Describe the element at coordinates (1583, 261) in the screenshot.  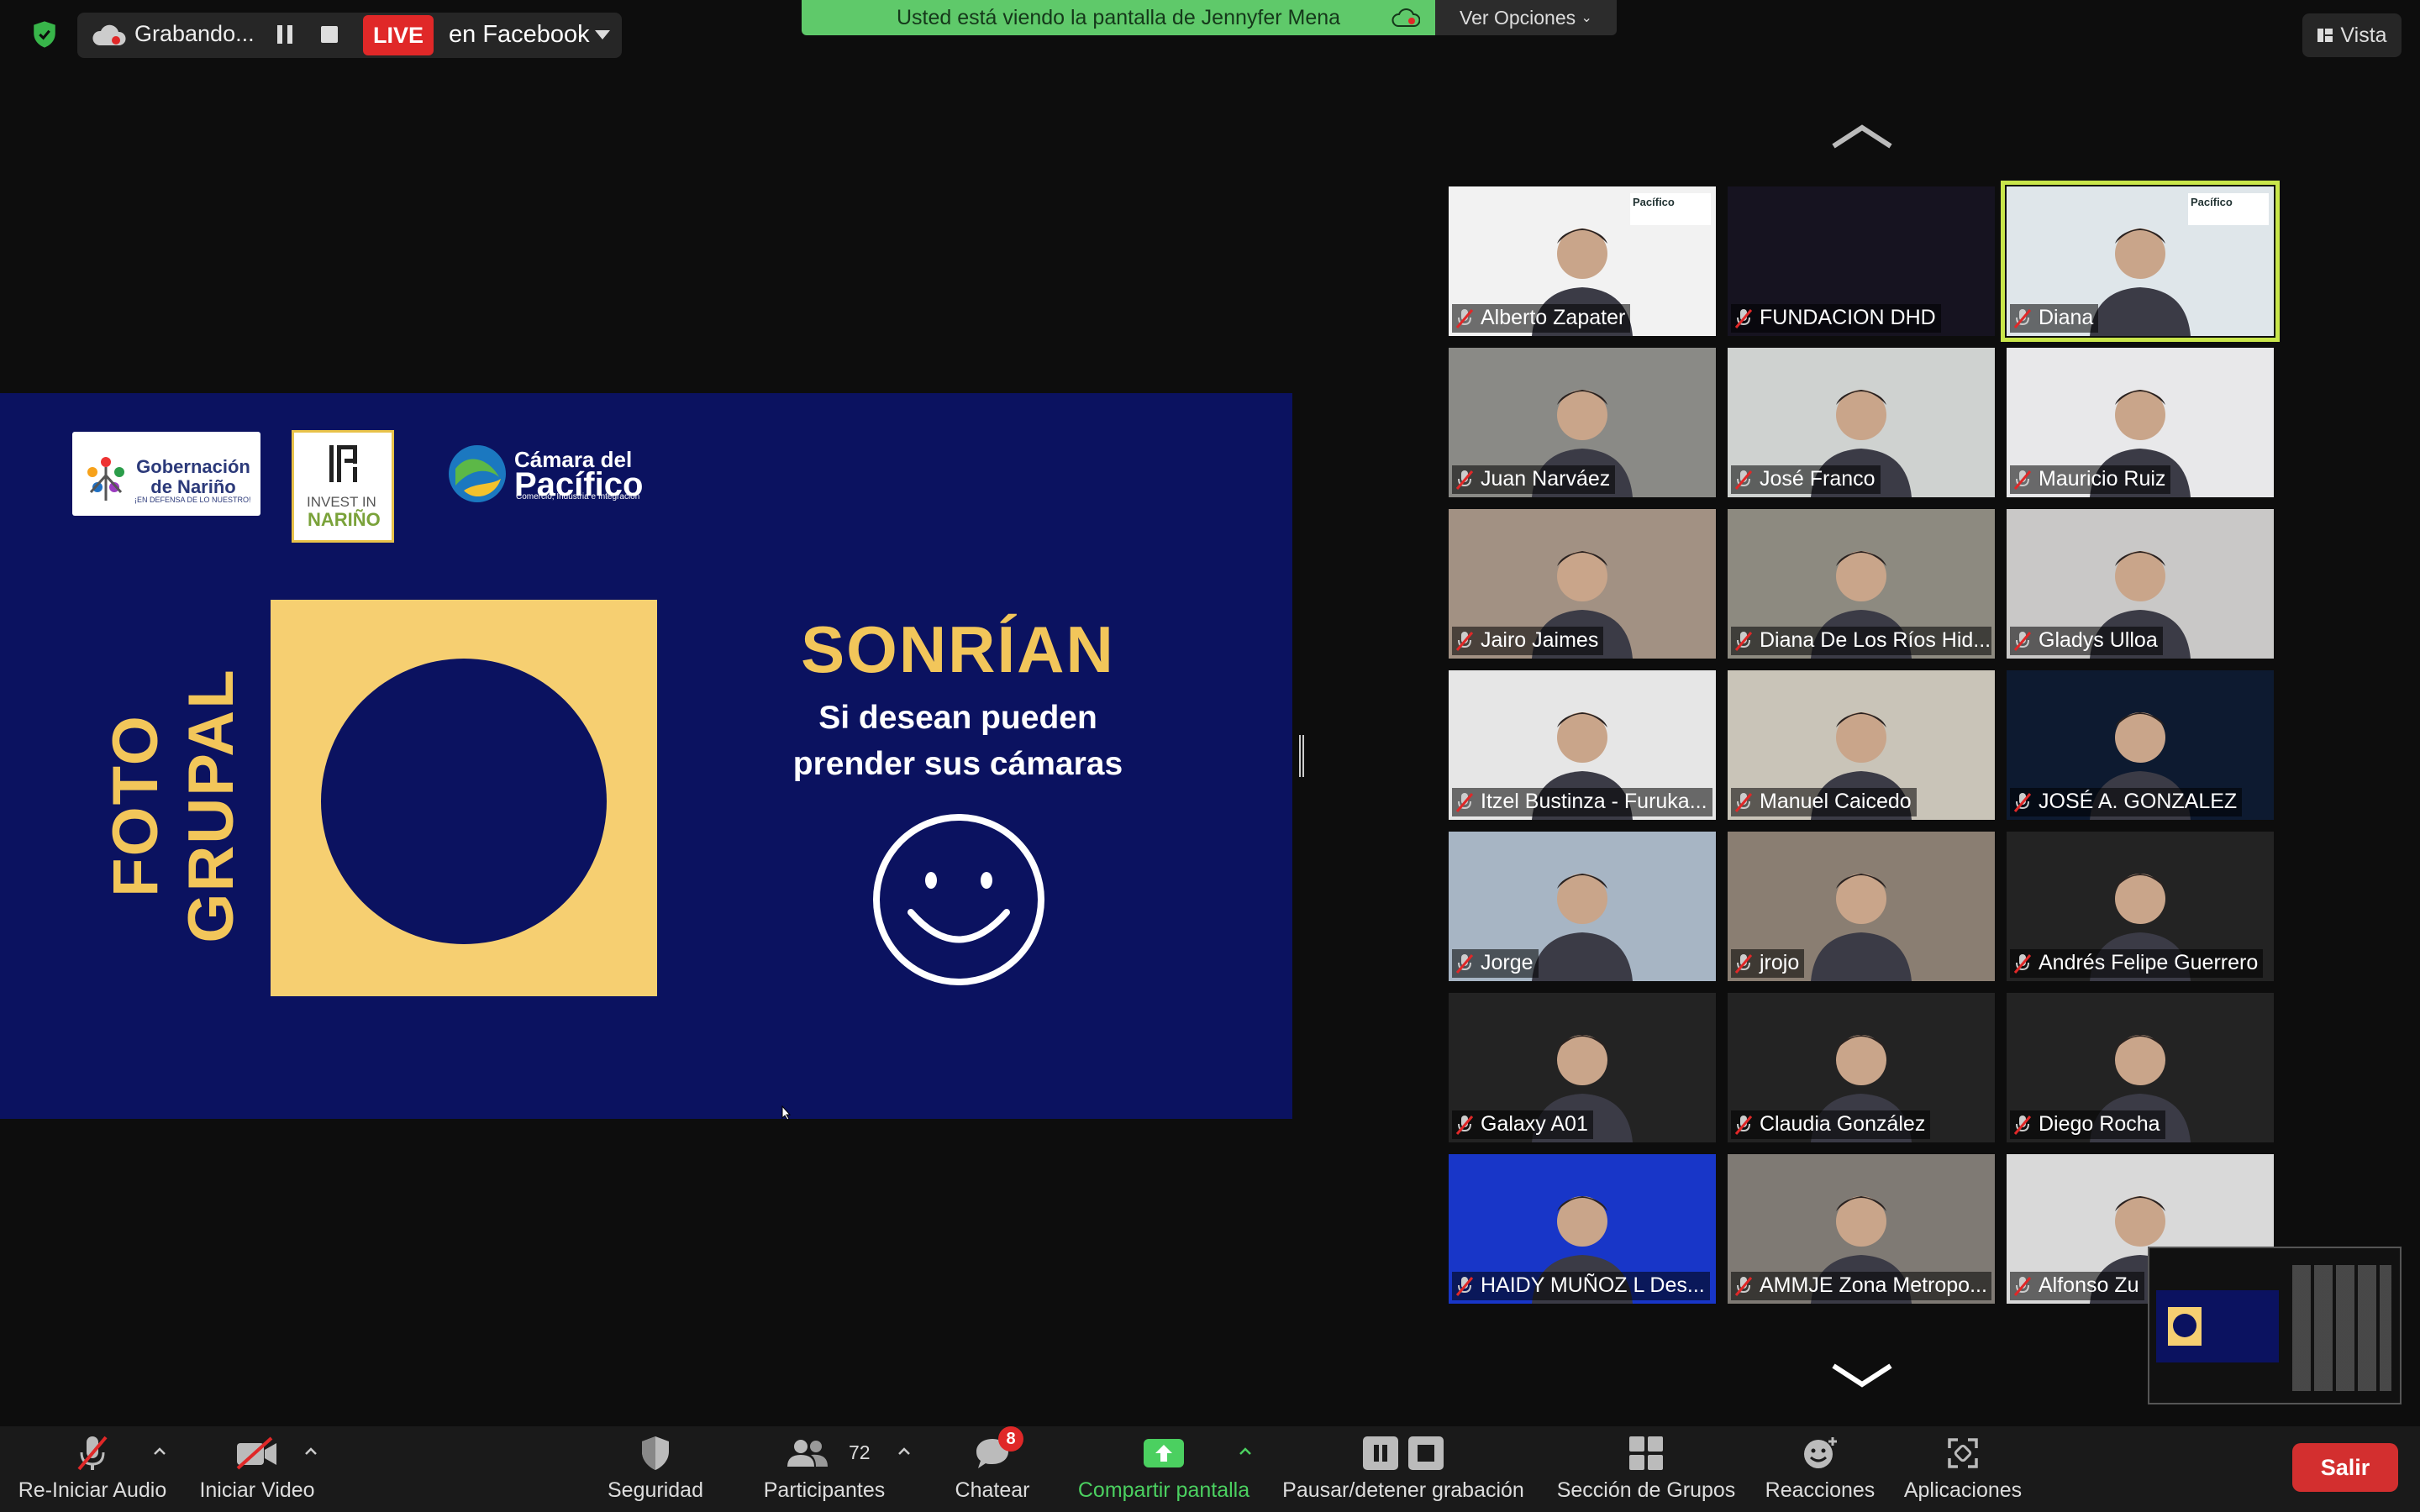
I see `participant-tile: Pacífico Alberto Zapater` at that location.